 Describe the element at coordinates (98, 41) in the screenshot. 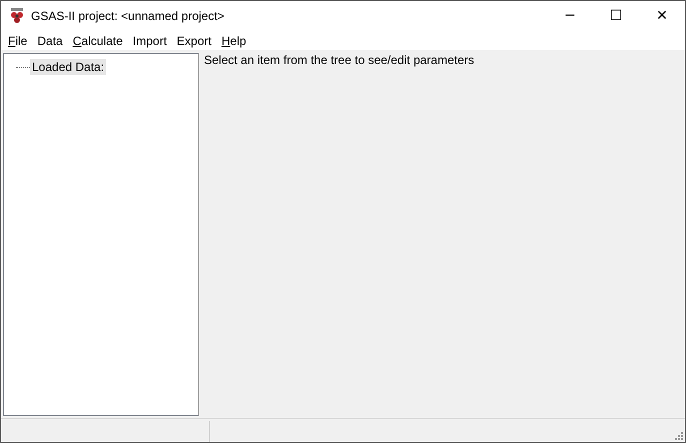

I see `menu-item: Calculate` at that location.